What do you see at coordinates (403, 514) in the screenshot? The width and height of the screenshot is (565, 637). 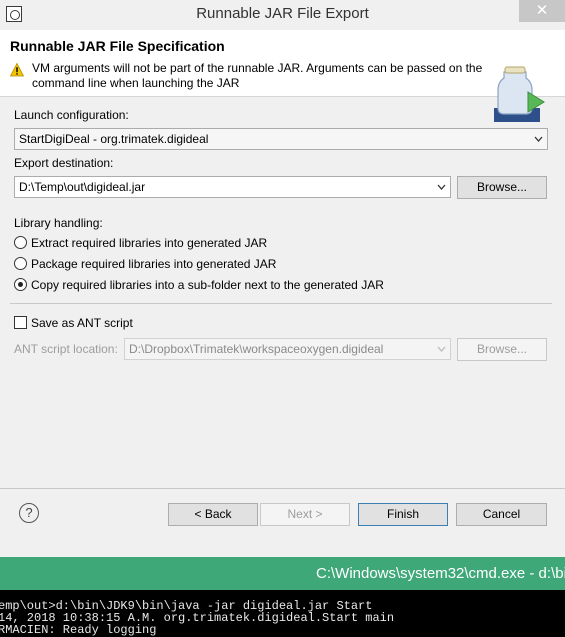 I see `finish-button: Finish` at bounding box center [403, 514].